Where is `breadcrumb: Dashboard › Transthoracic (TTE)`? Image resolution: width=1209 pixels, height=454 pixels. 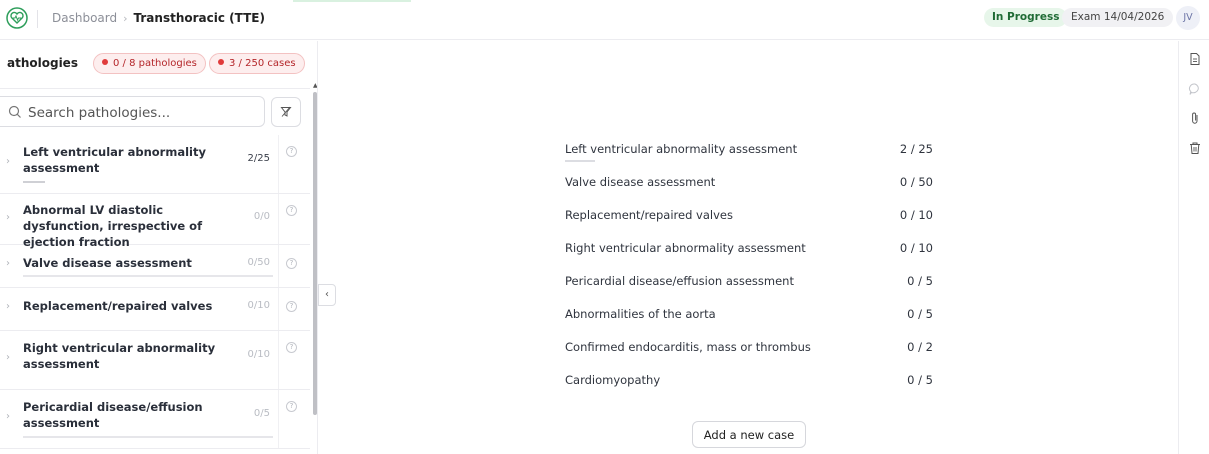 breadcrumb: Dashboard › Transthoracic (TTE) is located at coordinates (158, 18).